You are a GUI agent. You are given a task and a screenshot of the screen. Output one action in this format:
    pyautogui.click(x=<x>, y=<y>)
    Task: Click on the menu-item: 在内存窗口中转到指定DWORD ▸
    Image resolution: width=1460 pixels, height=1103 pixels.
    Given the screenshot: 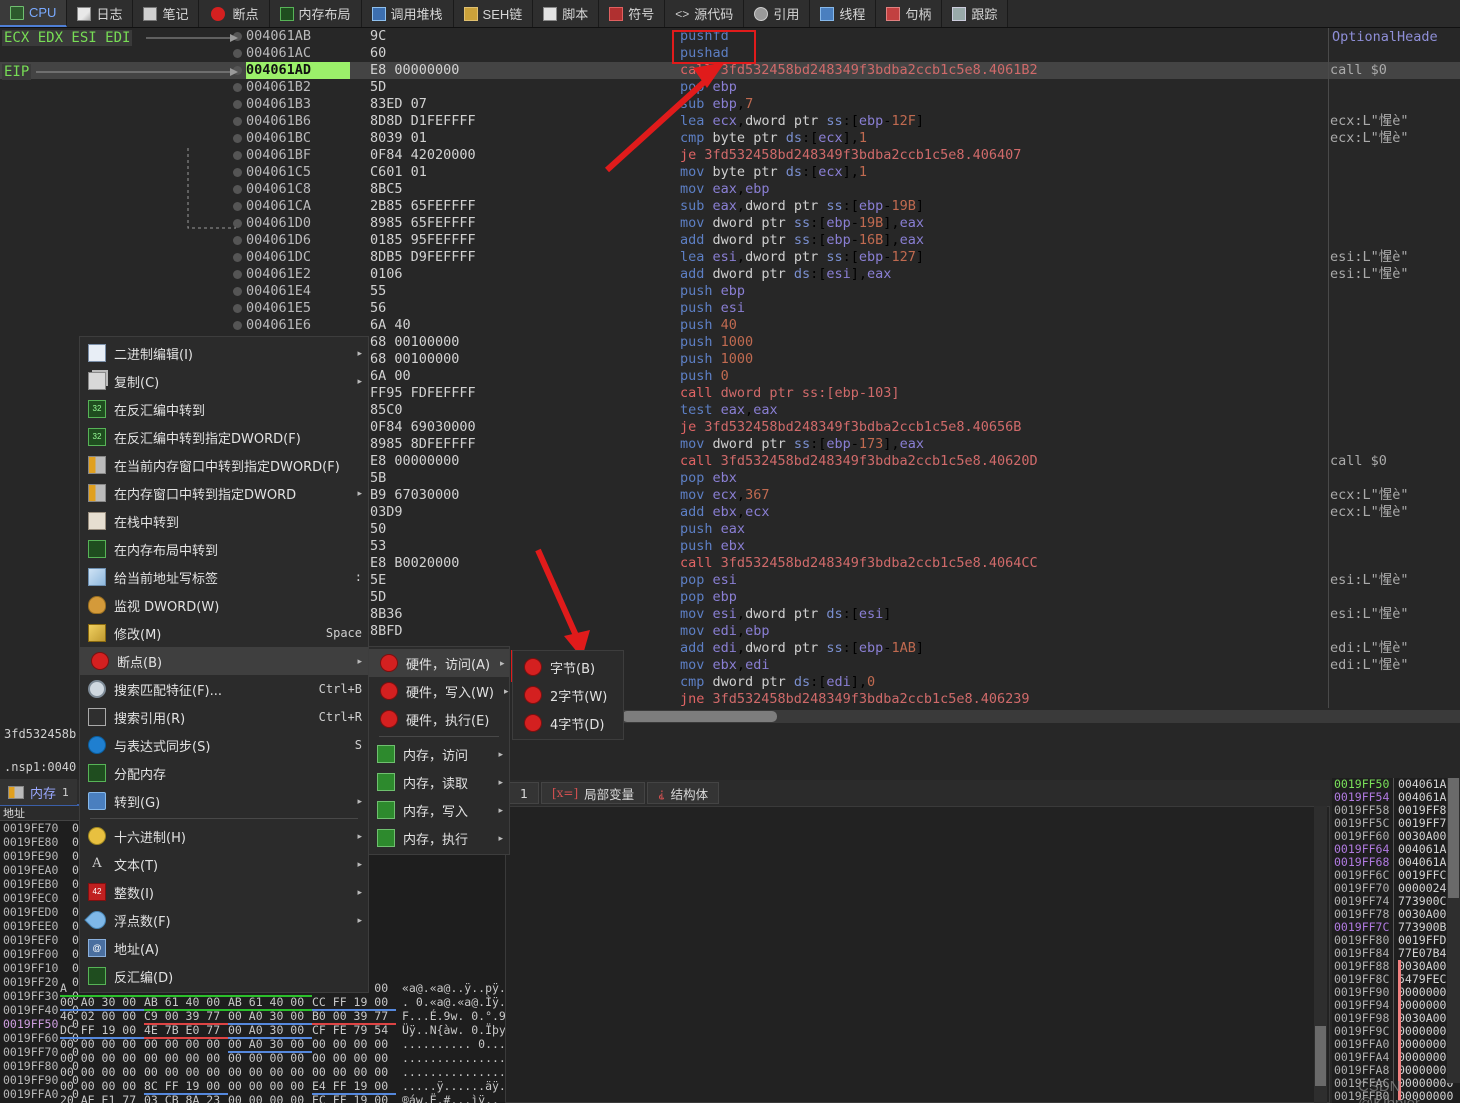 What is the action you would take?
    pyautogui.click(x=224, y=493)
    